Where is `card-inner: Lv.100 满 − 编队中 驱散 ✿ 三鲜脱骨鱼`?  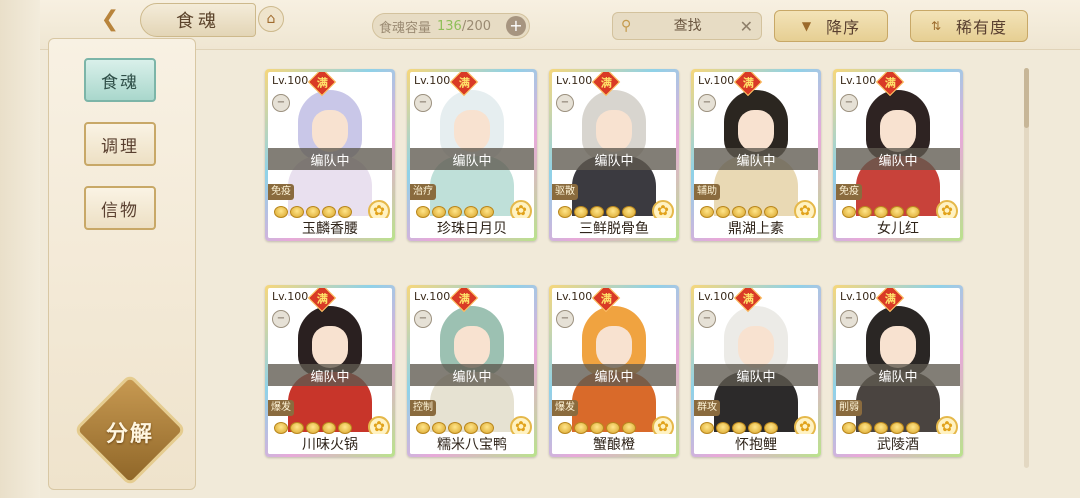 card-inner: Lv.100 满 − 编队中 驱散 ✿ 三鲜脱骨鱼 is located at coordinates (614, 155).